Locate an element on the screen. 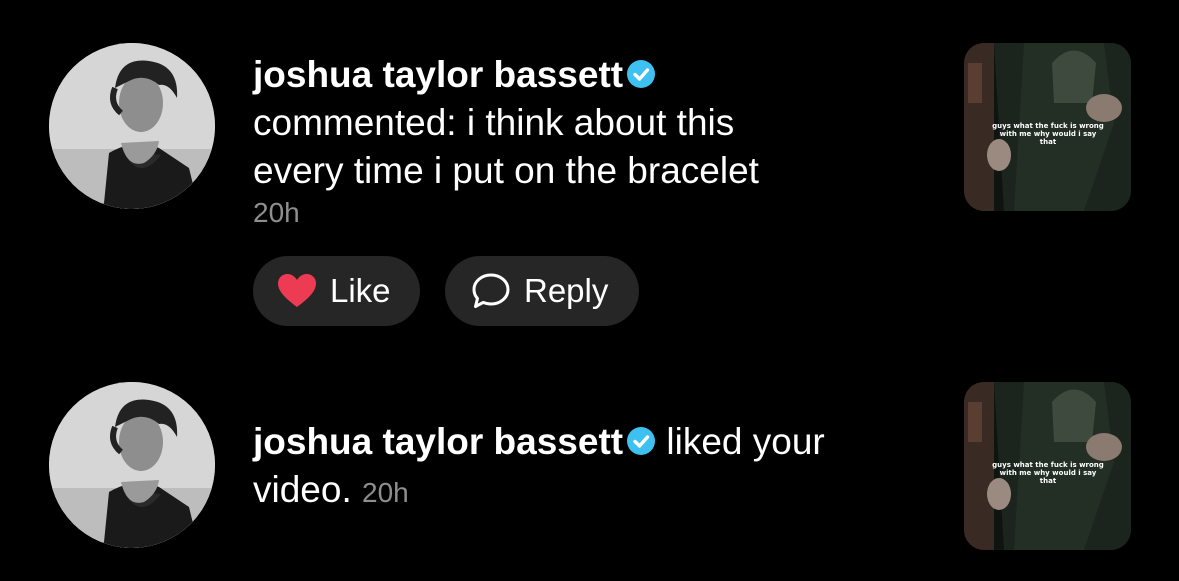  liked-text-continued: video. is located at coordinates (302, 489).